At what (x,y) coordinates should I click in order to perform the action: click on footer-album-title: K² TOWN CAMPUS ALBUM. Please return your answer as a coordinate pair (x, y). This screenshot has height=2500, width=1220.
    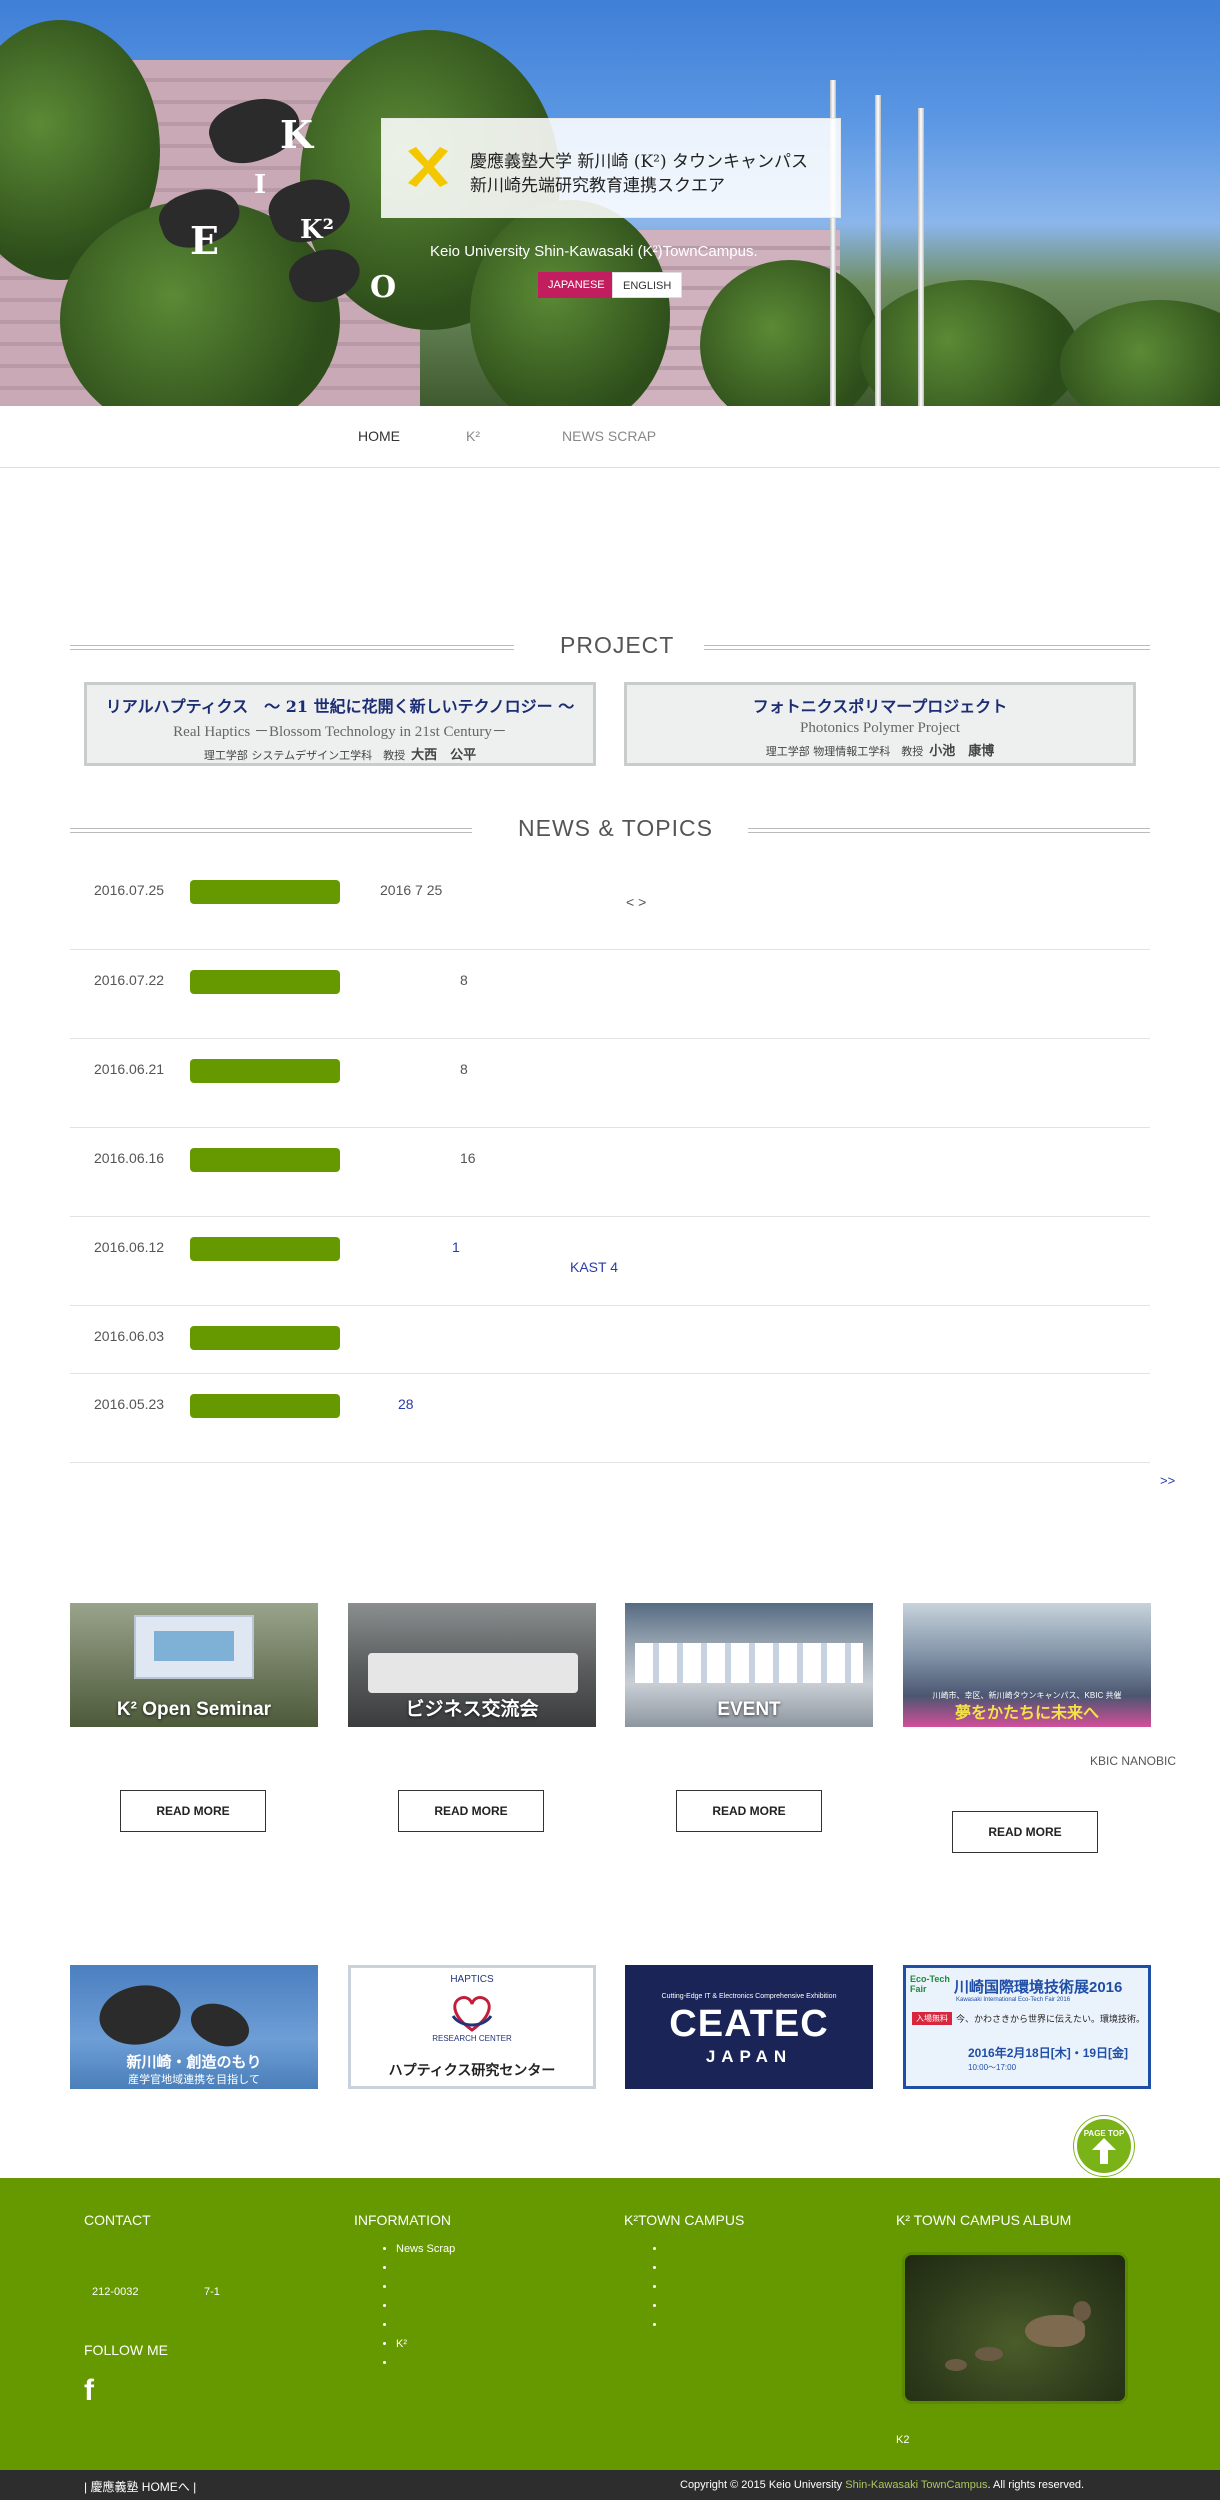
    Looking at the image, I should click on (984, 2220).